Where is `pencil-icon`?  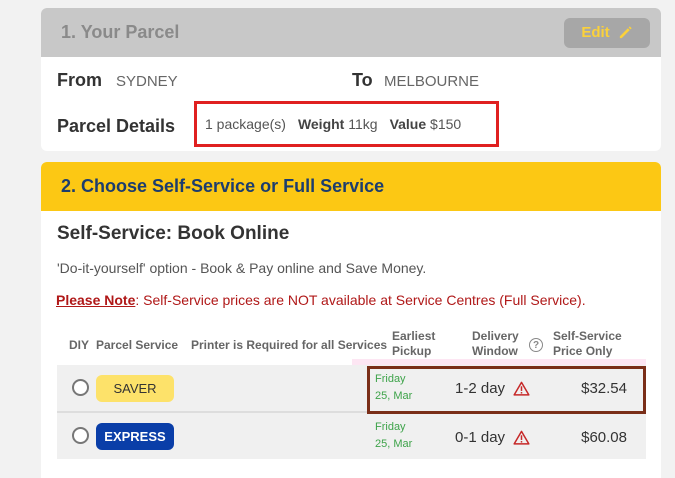
pencil-icon is located at coordinates (625, 32).